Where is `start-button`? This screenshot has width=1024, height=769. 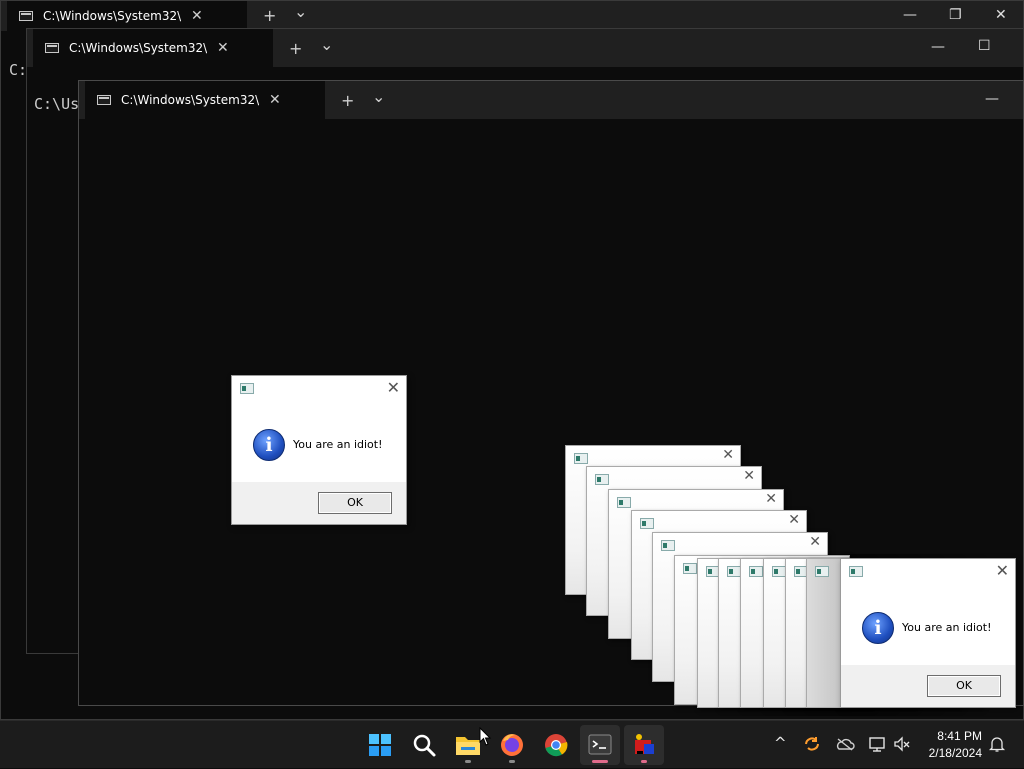
start-button is located at coordinates (380, 745).